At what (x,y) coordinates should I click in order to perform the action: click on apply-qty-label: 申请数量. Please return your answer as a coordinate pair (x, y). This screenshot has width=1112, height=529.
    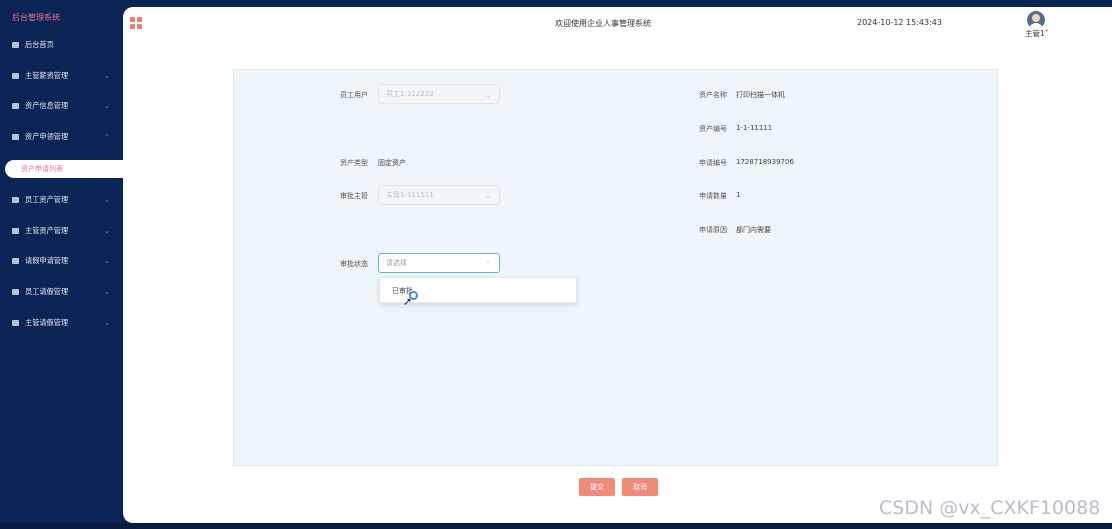
    Looking at the image, I should click on (713, 196).